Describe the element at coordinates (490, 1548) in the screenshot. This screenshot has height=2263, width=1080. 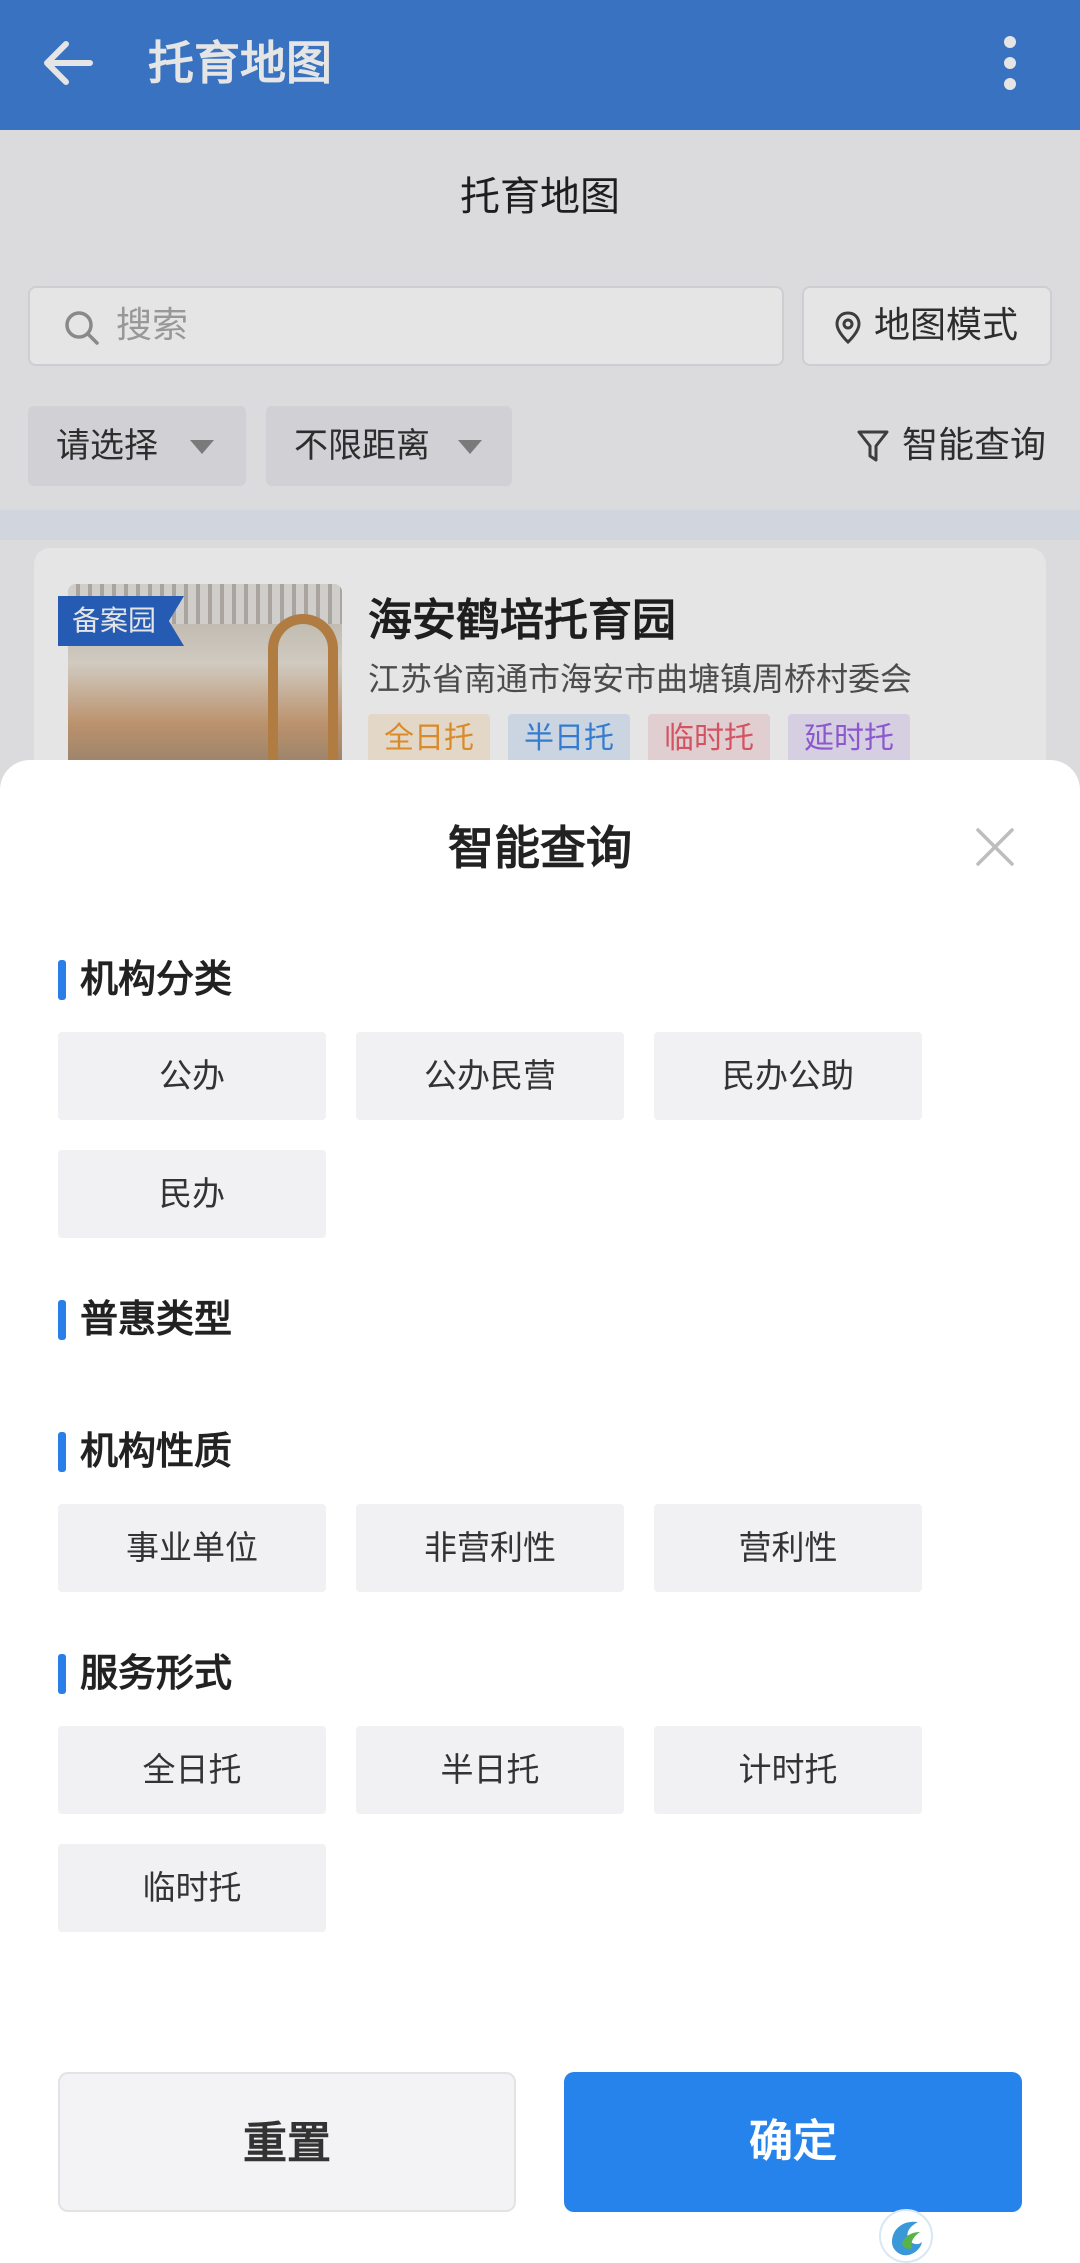
I see `option-non-profit: 非营利性` at that location.